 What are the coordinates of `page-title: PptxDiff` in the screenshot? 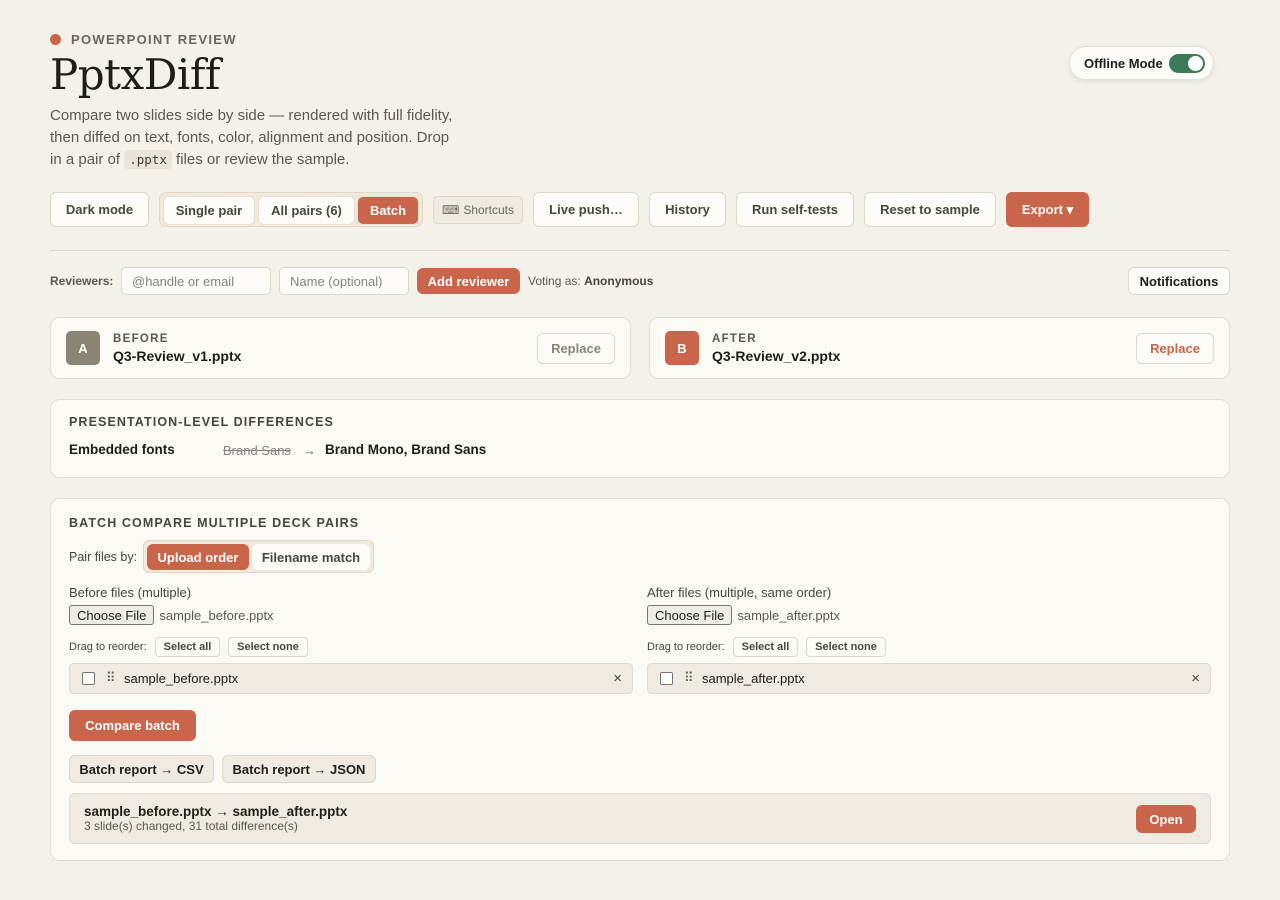 It's located at (135, 74).